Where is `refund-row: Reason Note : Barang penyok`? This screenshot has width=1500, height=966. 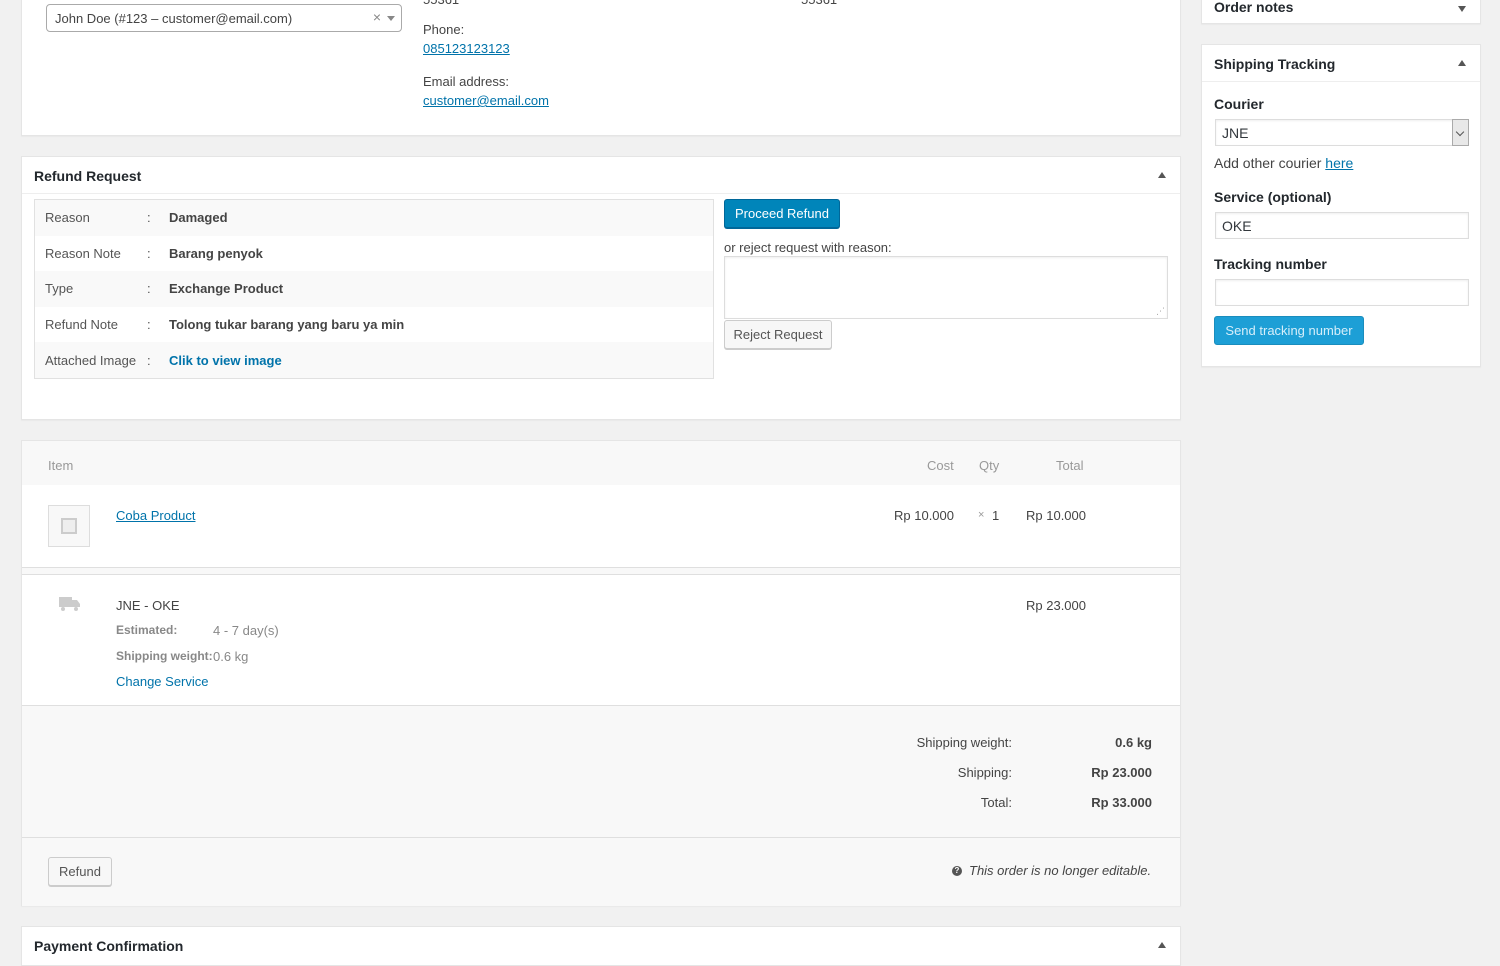 refund-row: Reason Note : Barang penyok is located at coordinates (374, 254).